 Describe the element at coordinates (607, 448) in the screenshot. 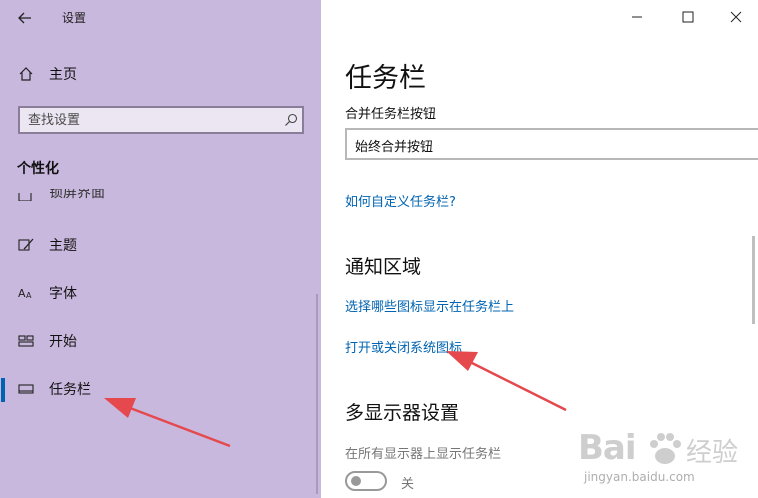

I see `watermark-brand: Bai` at that location.